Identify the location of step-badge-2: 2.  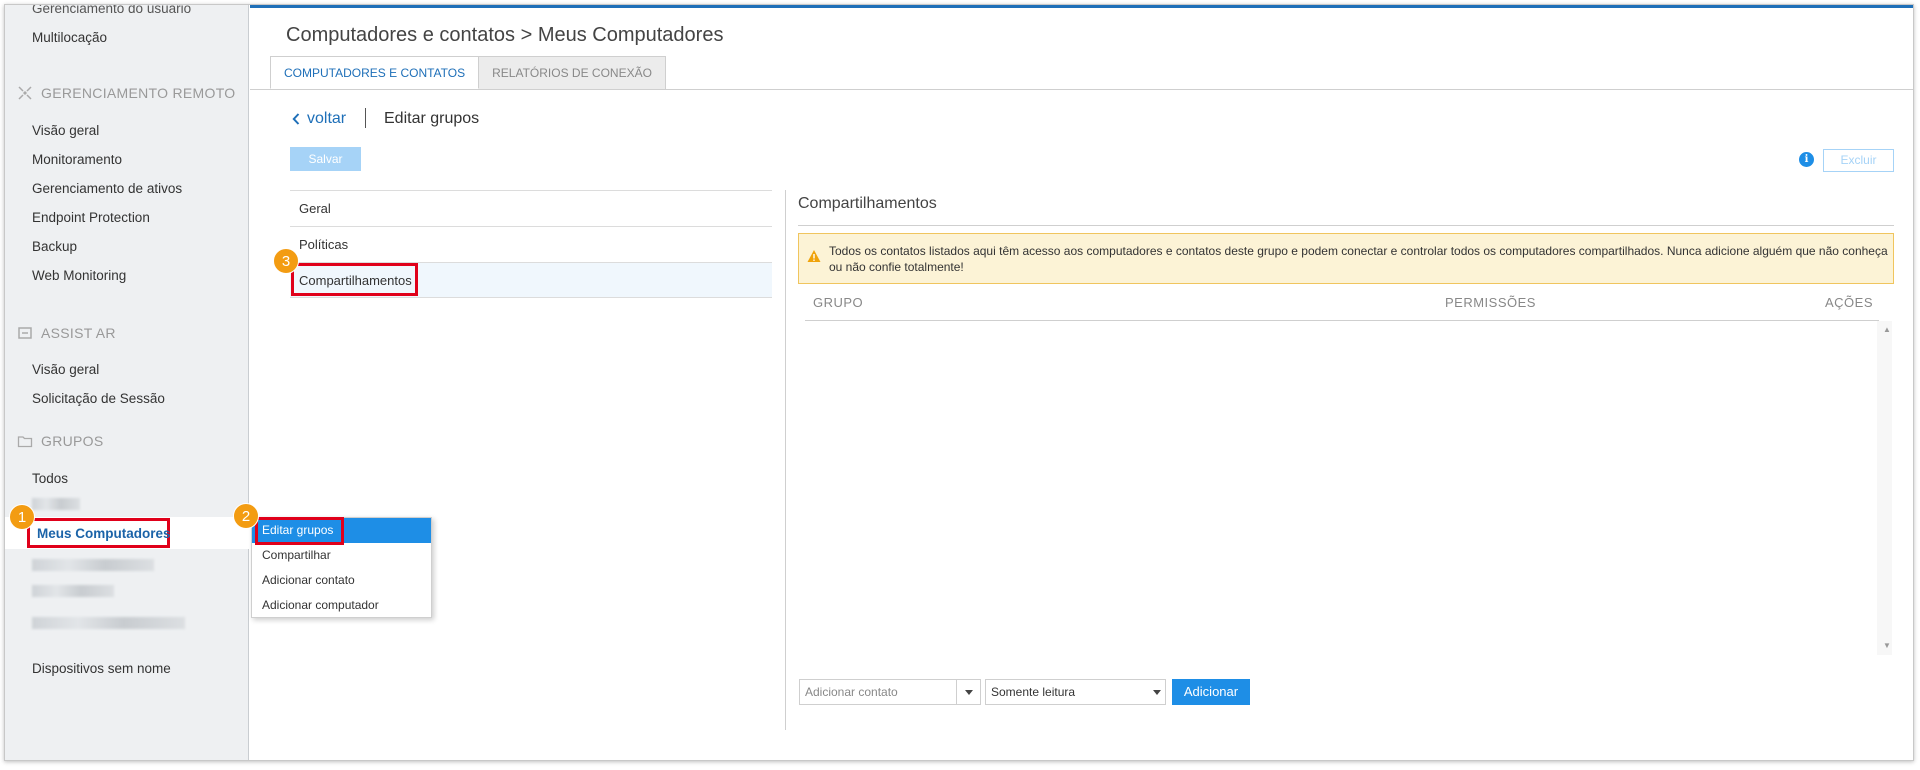
(246, 516).